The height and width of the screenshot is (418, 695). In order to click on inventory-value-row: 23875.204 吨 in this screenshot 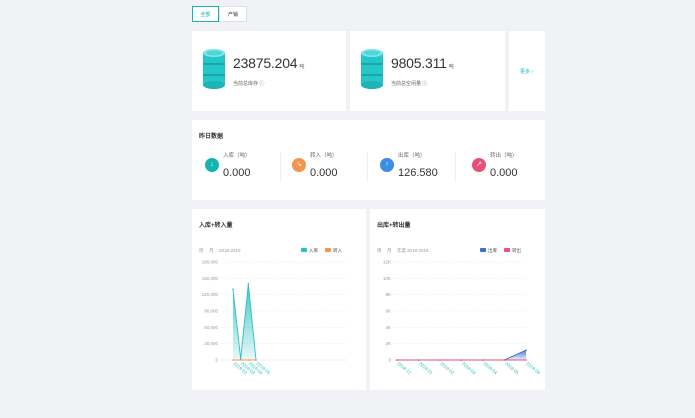, I will do `click(268, 64)`.